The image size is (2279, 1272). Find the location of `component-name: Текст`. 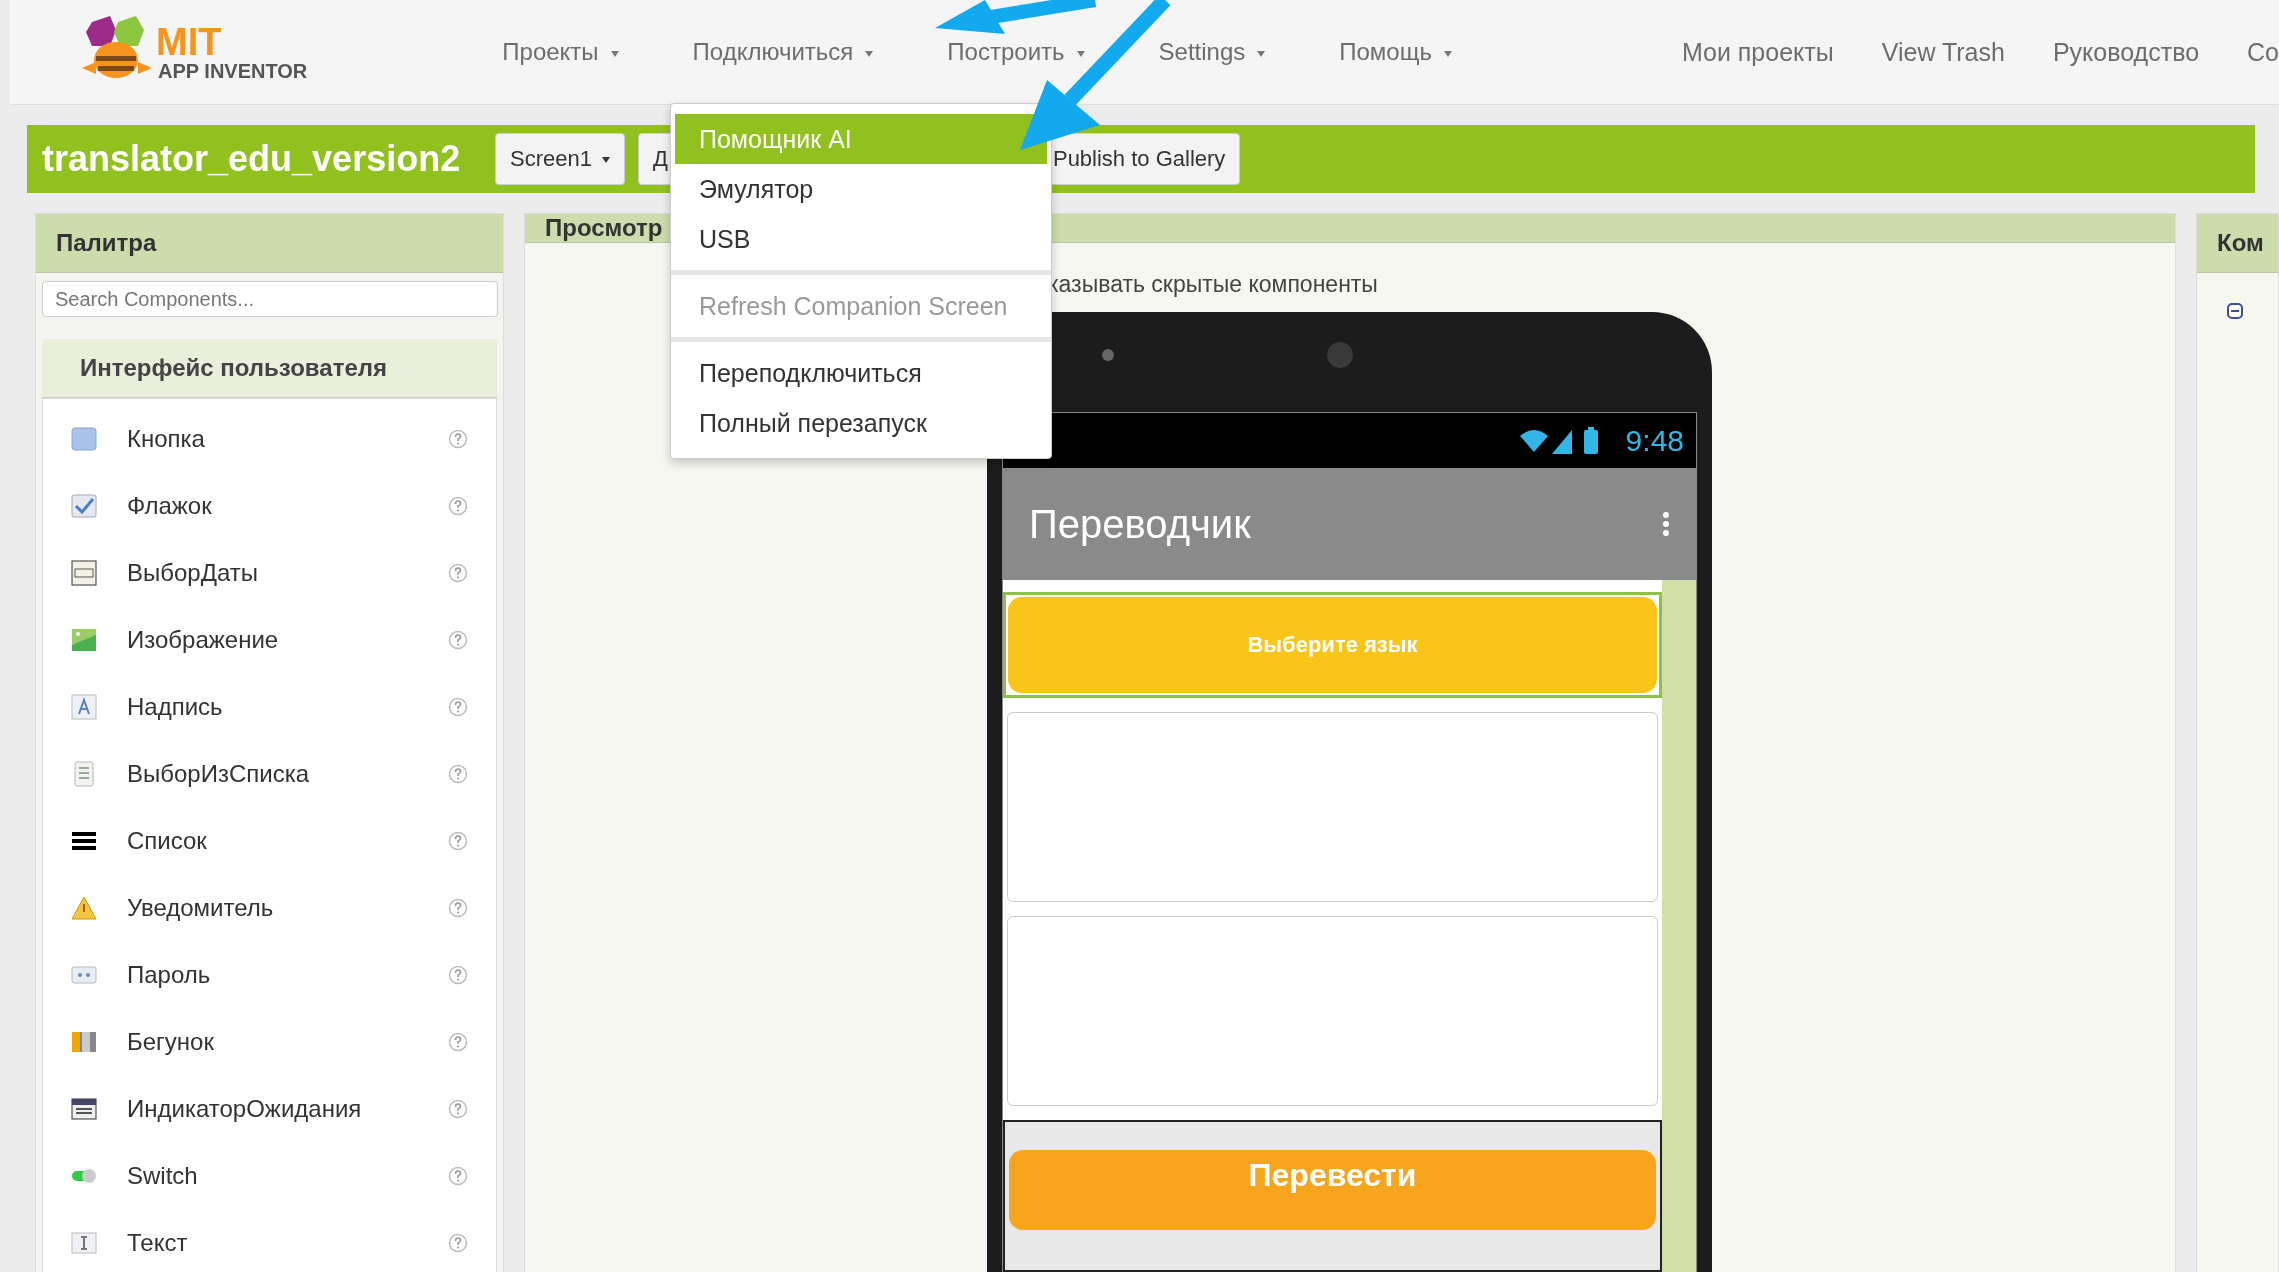

component-name: Текст is located at coordinates (157, 1242).